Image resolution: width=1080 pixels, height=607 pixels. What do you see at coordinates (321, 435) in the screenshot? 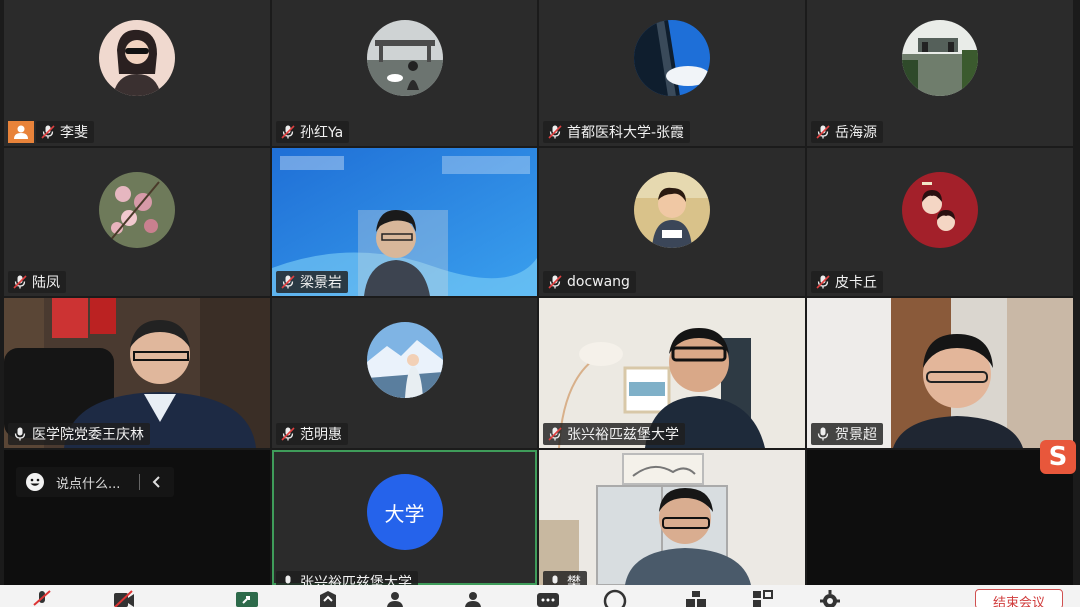
I see `participant-name: 范明惠` at bounding box center [321, 435].